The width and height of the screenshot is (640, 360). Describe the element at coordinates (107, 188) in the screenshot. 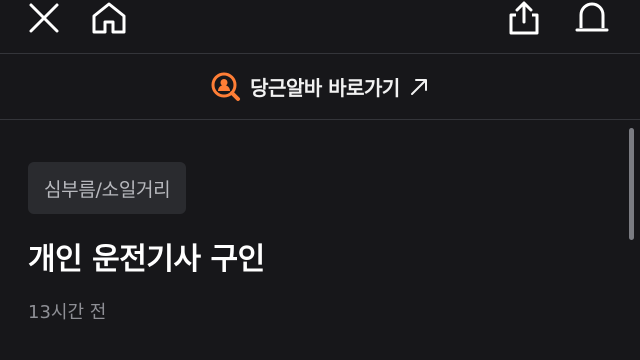

I see `category-chip: 심부름/소일거리` at that location.